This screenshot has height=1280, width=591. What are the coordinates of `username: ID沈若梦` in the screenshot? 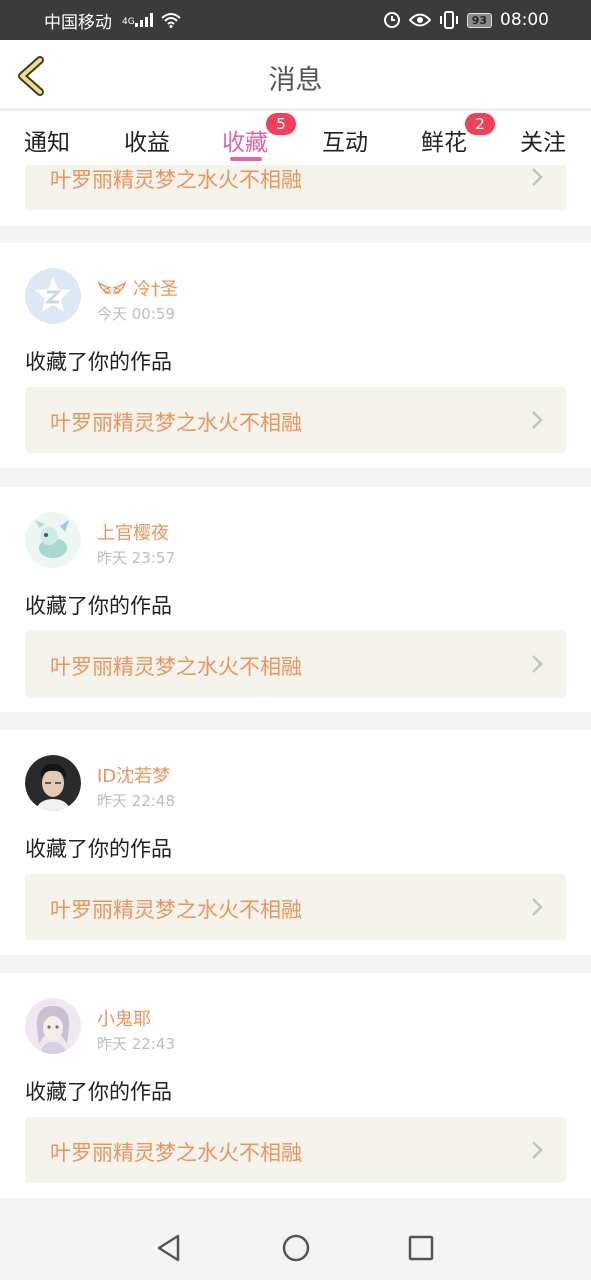 It's located at (133, 775).